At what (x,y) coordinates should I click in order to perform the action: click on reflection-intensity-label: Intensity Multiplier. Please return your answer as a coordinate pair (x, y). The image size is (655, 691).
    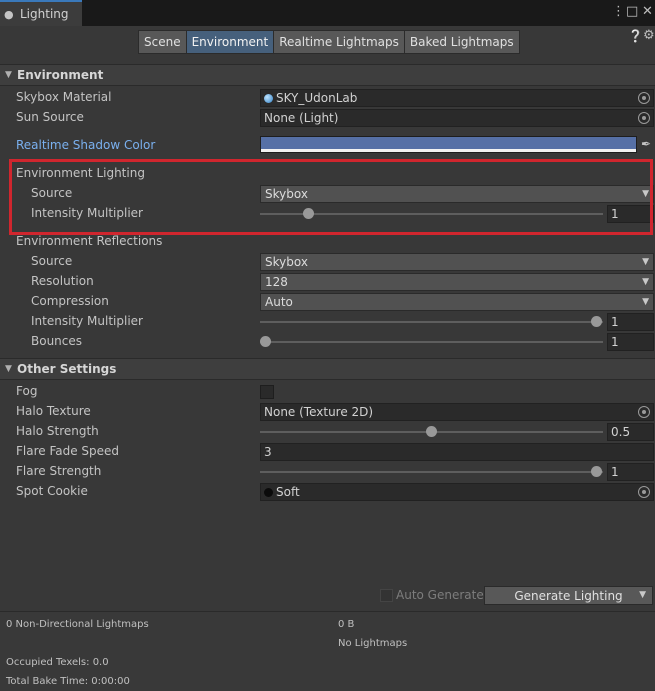
    Looking at the image, I should click on (87, 321).